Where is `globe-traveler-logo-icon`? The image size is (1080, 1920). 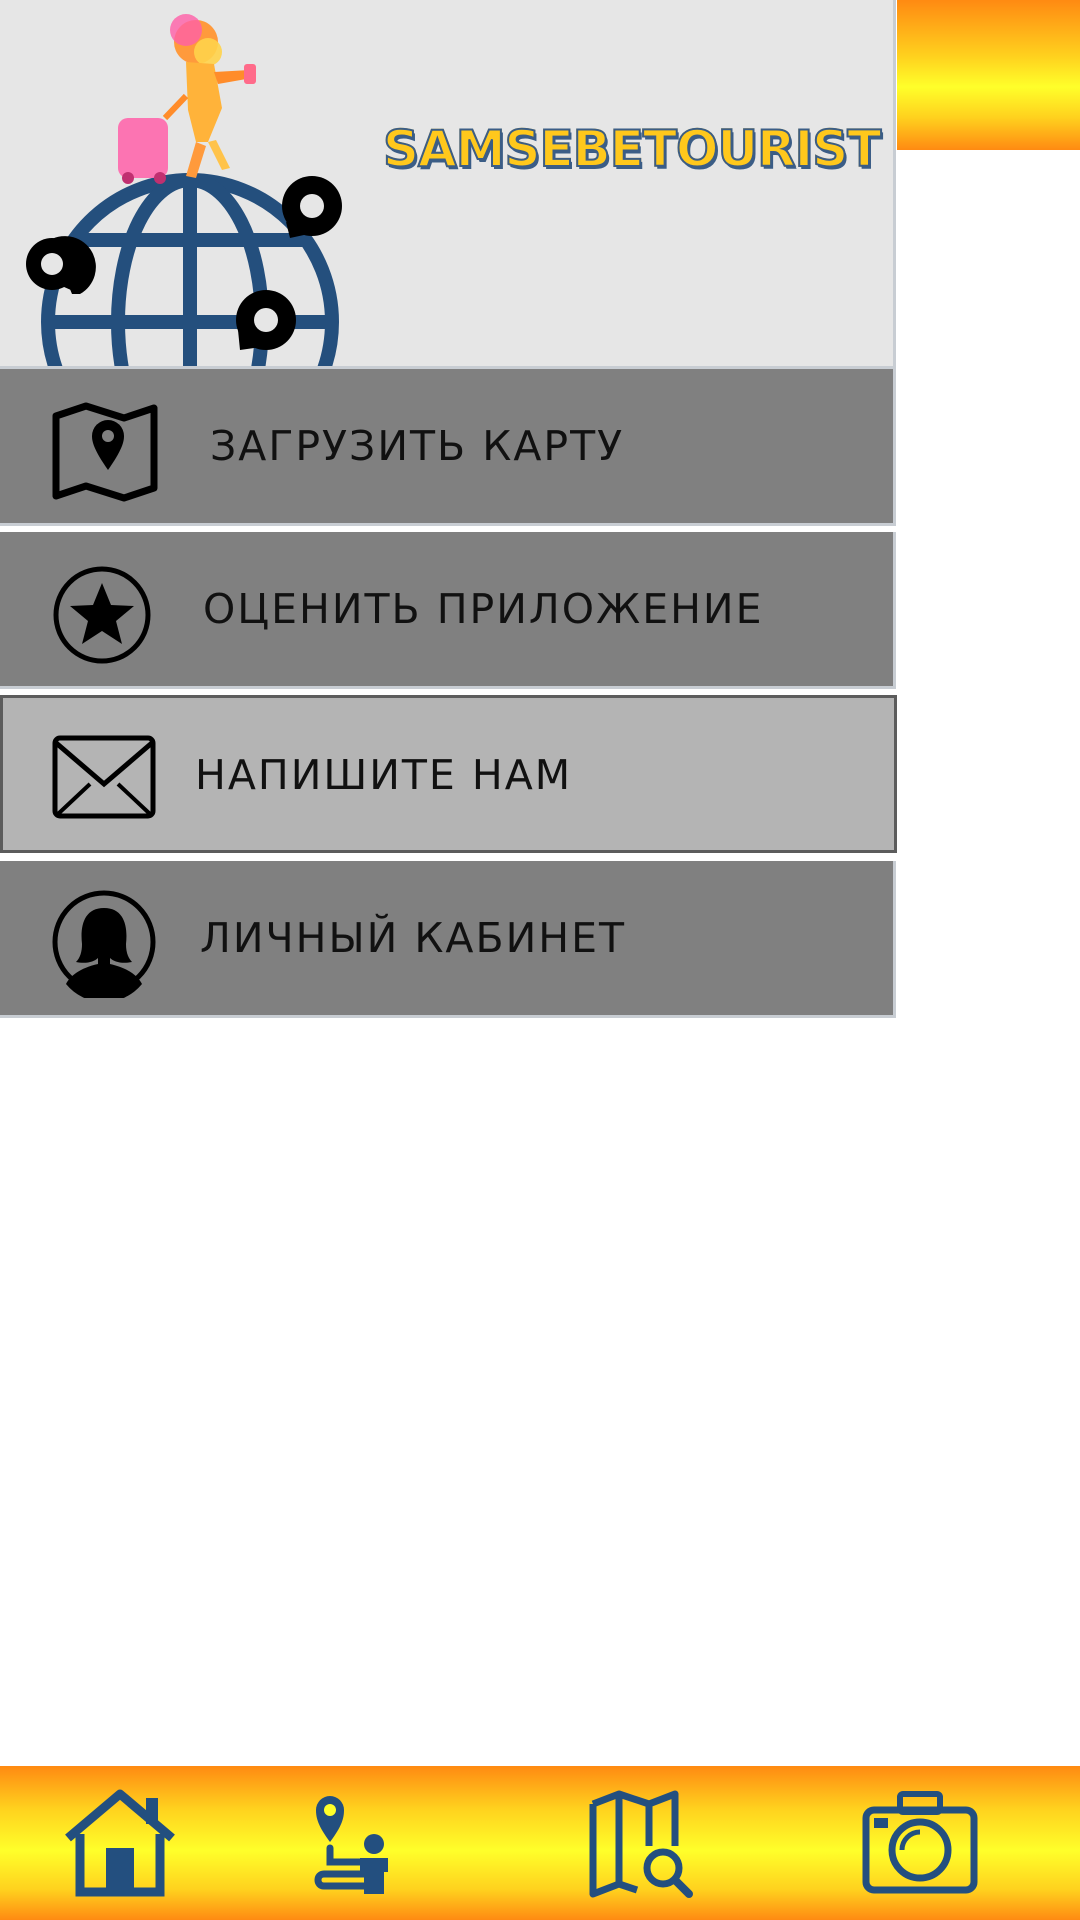 globe-traveler-logo-icon is located at coordinates (184, 190).